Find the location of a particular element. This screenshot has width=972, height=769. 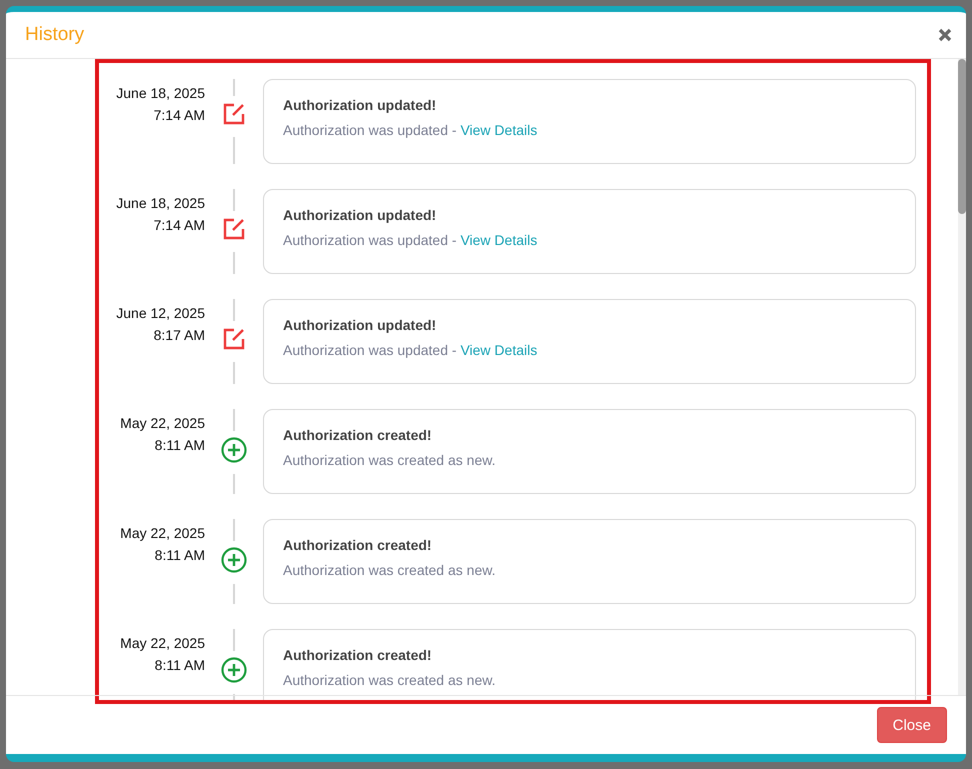

close-icon is located at coordinates (945, 35).